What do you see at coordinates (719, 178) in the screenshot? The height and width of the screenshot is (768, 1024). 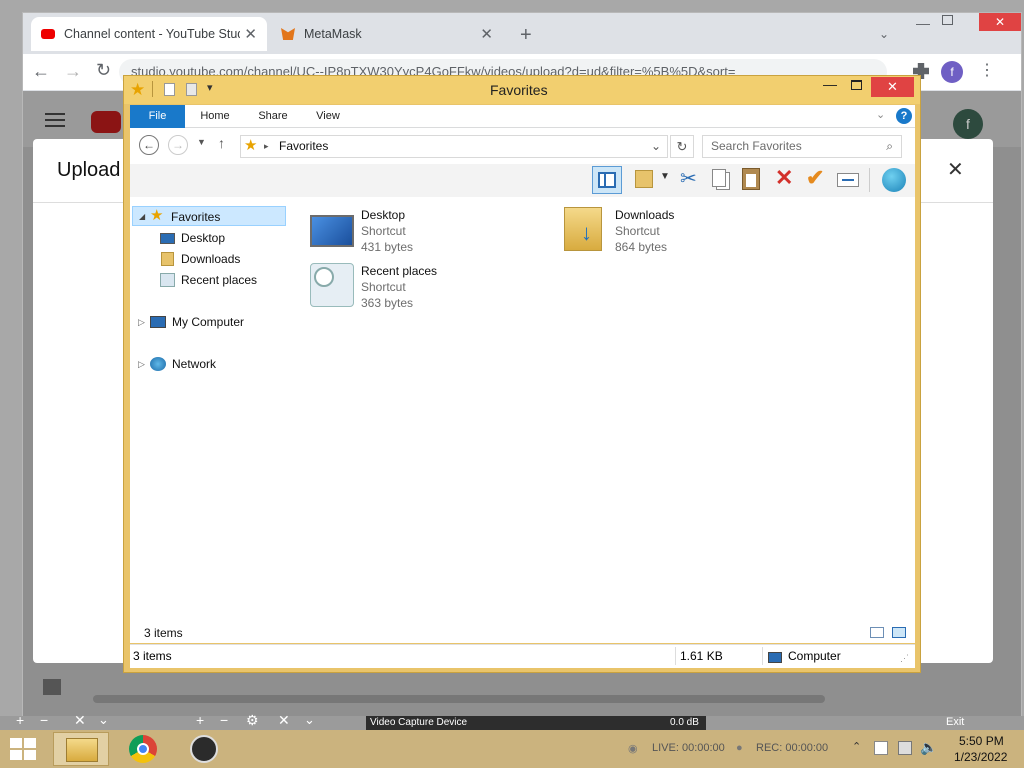 I see `copy-icon` at bounding box center [719, 178].